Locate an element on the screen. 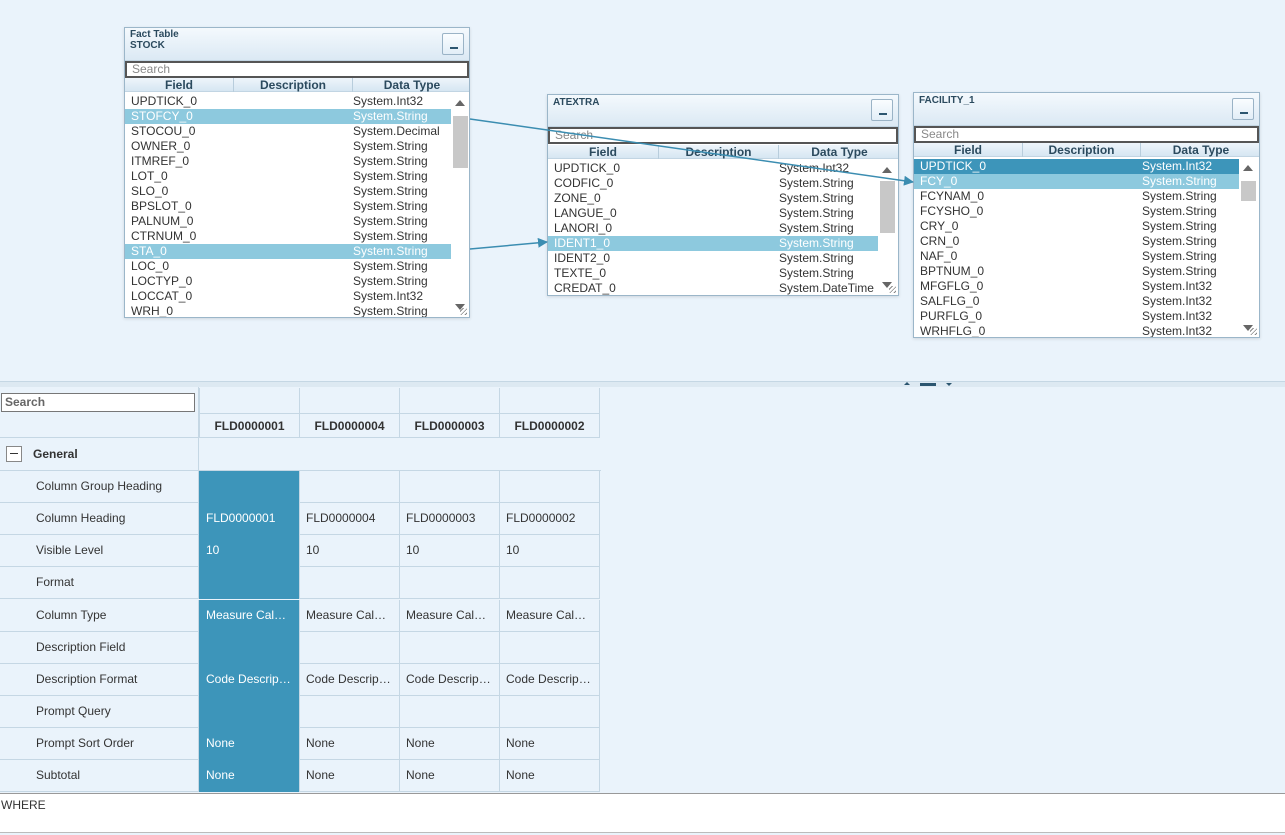 The image size is (1285, 835). table-card-header: Fact Table STOCK is located at coordinates (297, 44).